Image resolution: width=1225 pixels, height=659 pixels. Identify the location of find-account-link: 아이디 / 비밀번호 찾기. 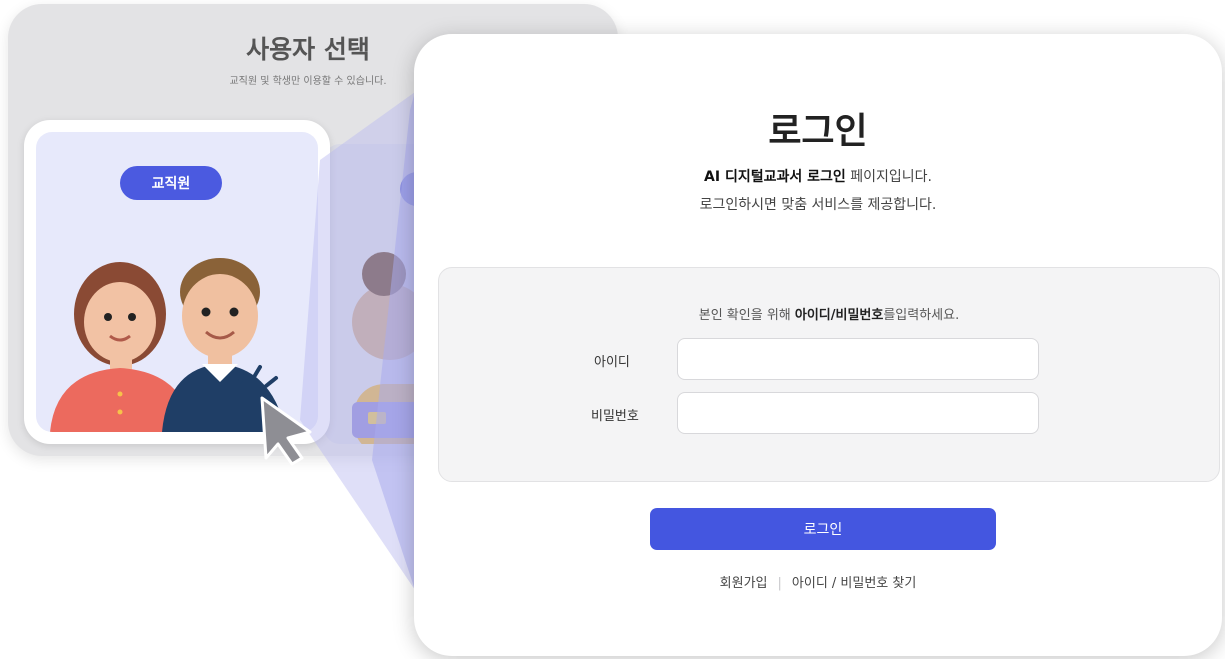
(854, 583).